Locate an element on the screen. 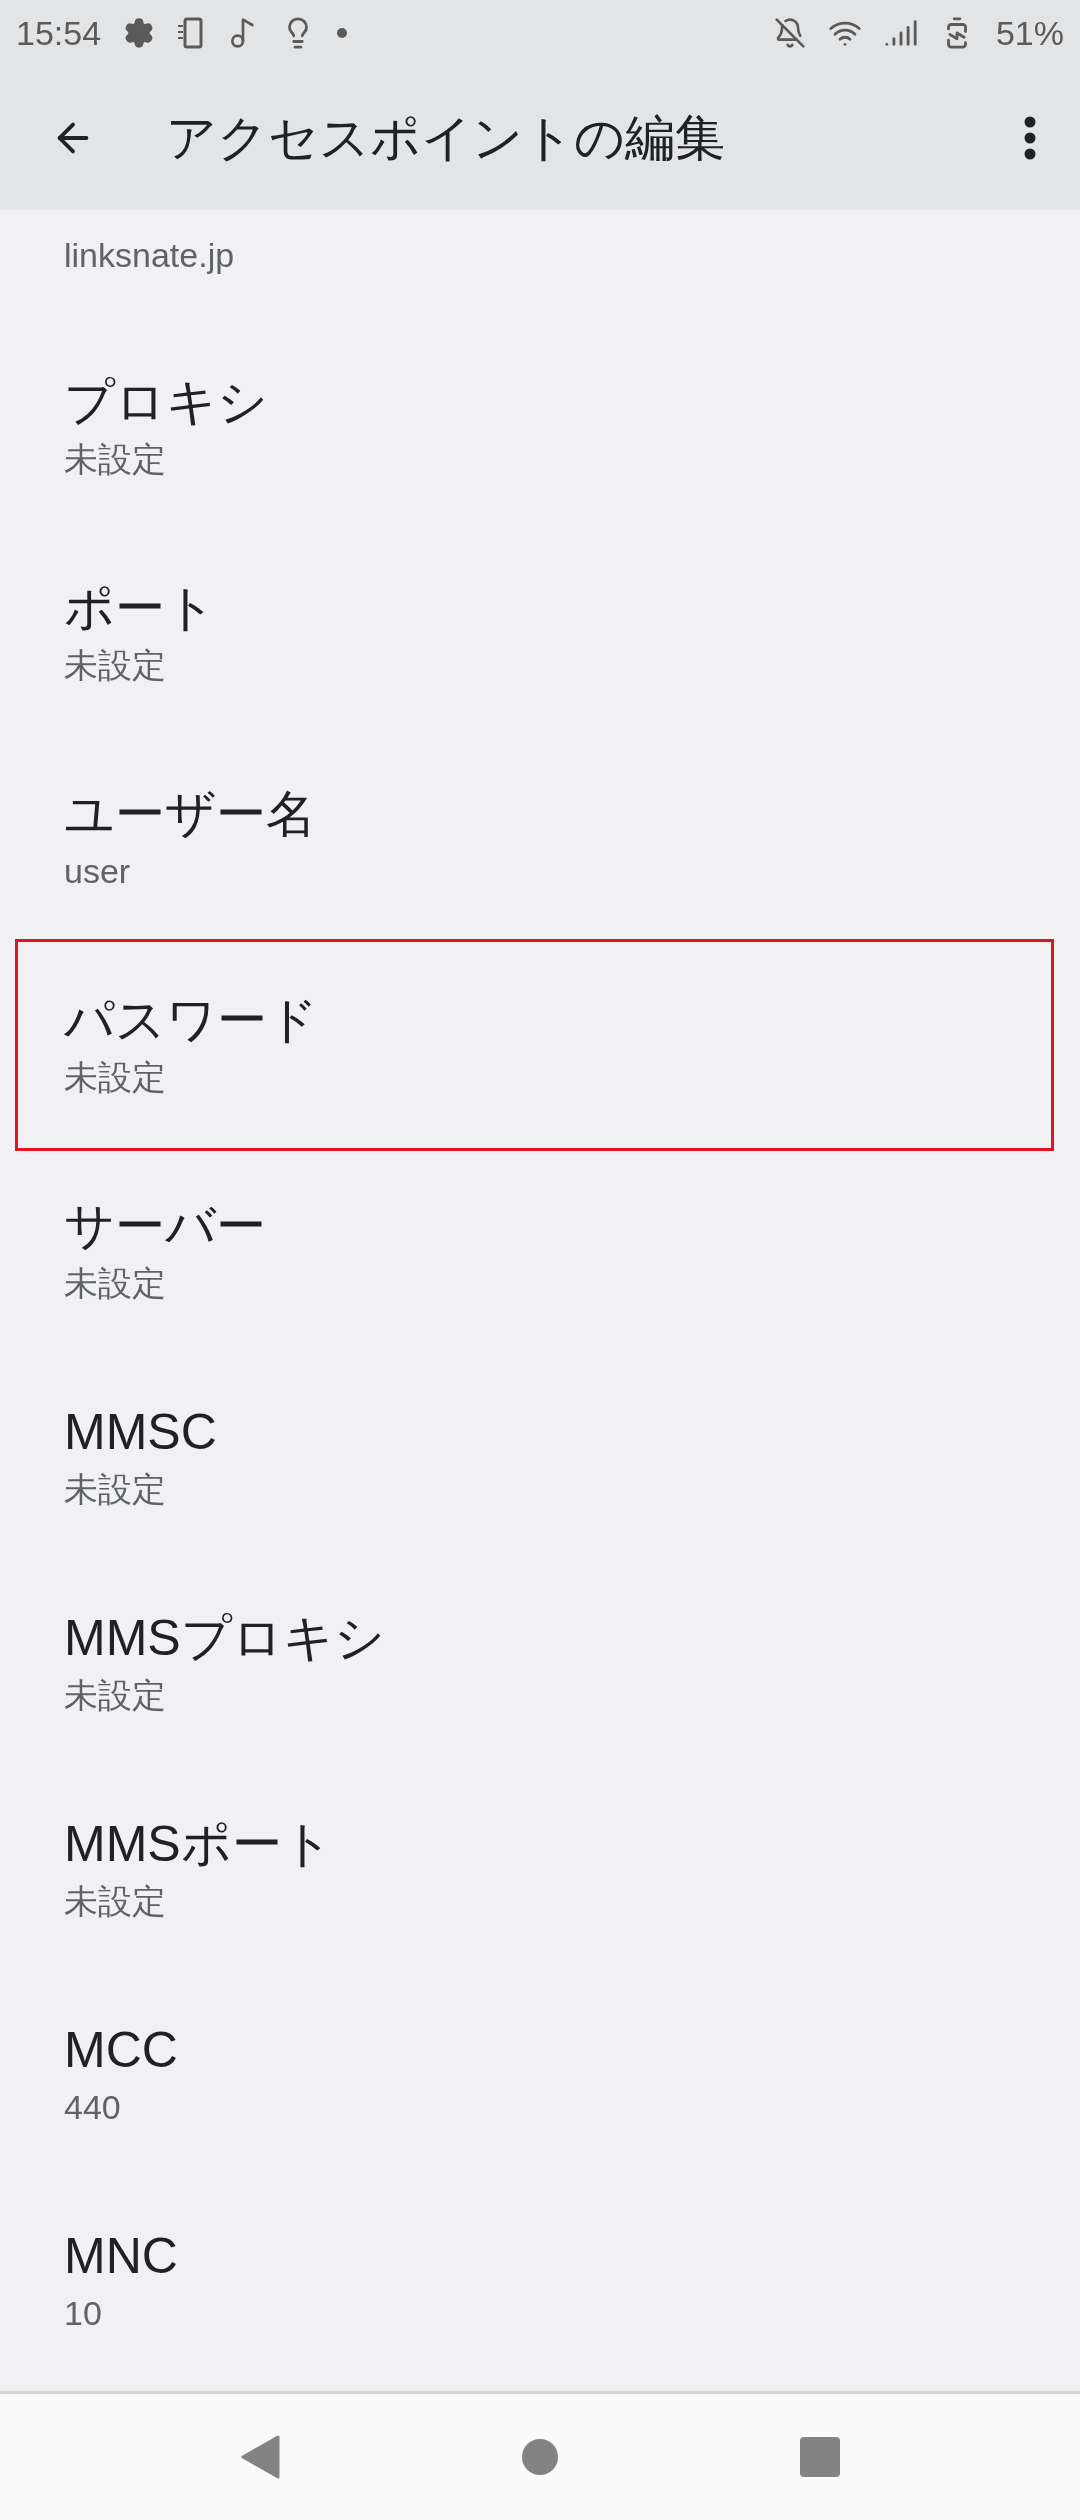  battery-level: 51% is located at coordinates (1029, 33).